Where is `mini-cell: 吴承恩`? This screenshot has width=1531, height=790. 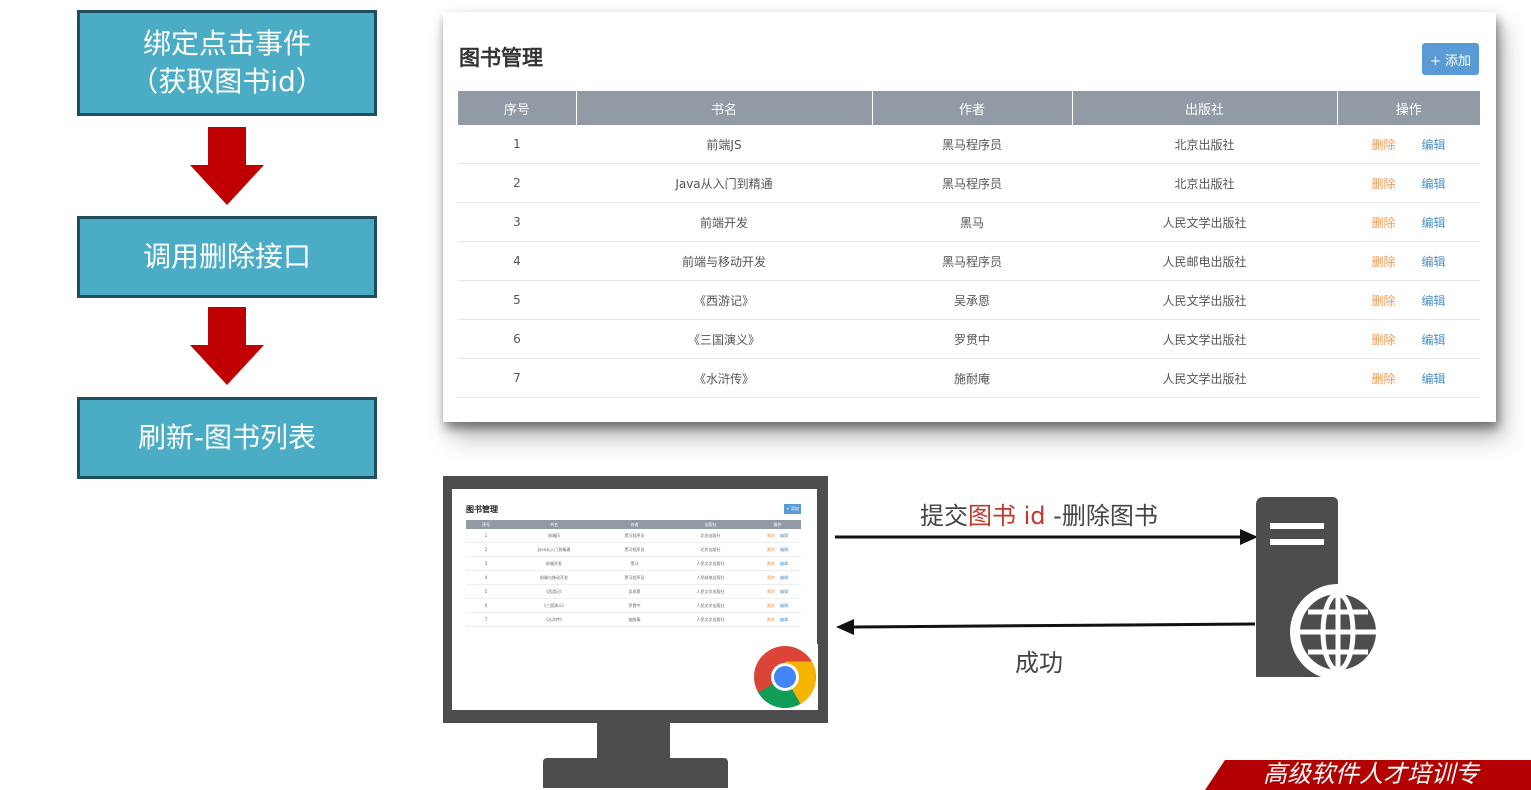
mini-cell: 吴承恩 is located at coordinates (634, 591).